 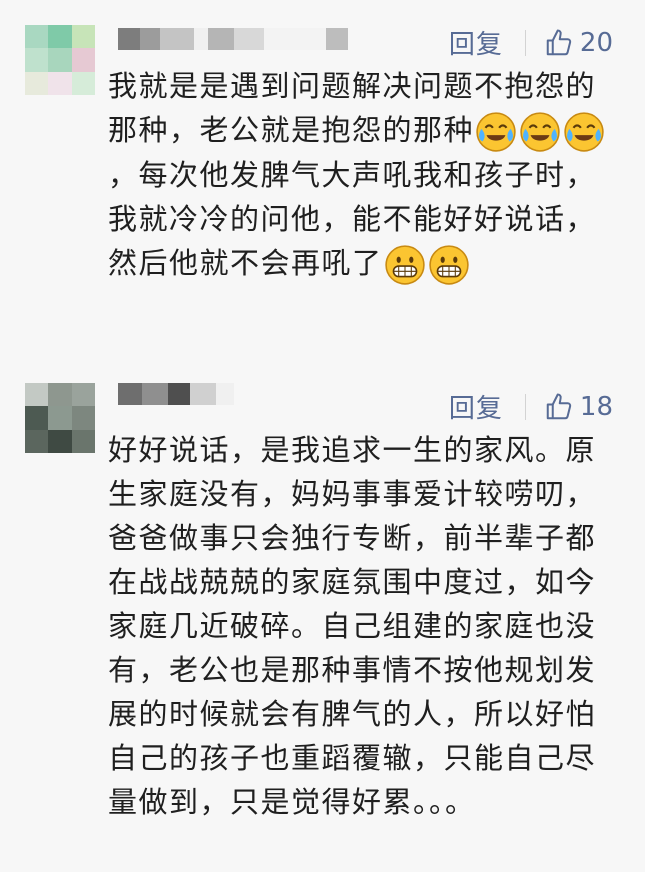 What do you see at coordinates (531, 406) in the screenshot?
I see `comment-actions: 回复 18` at bounding box center [531, 406].